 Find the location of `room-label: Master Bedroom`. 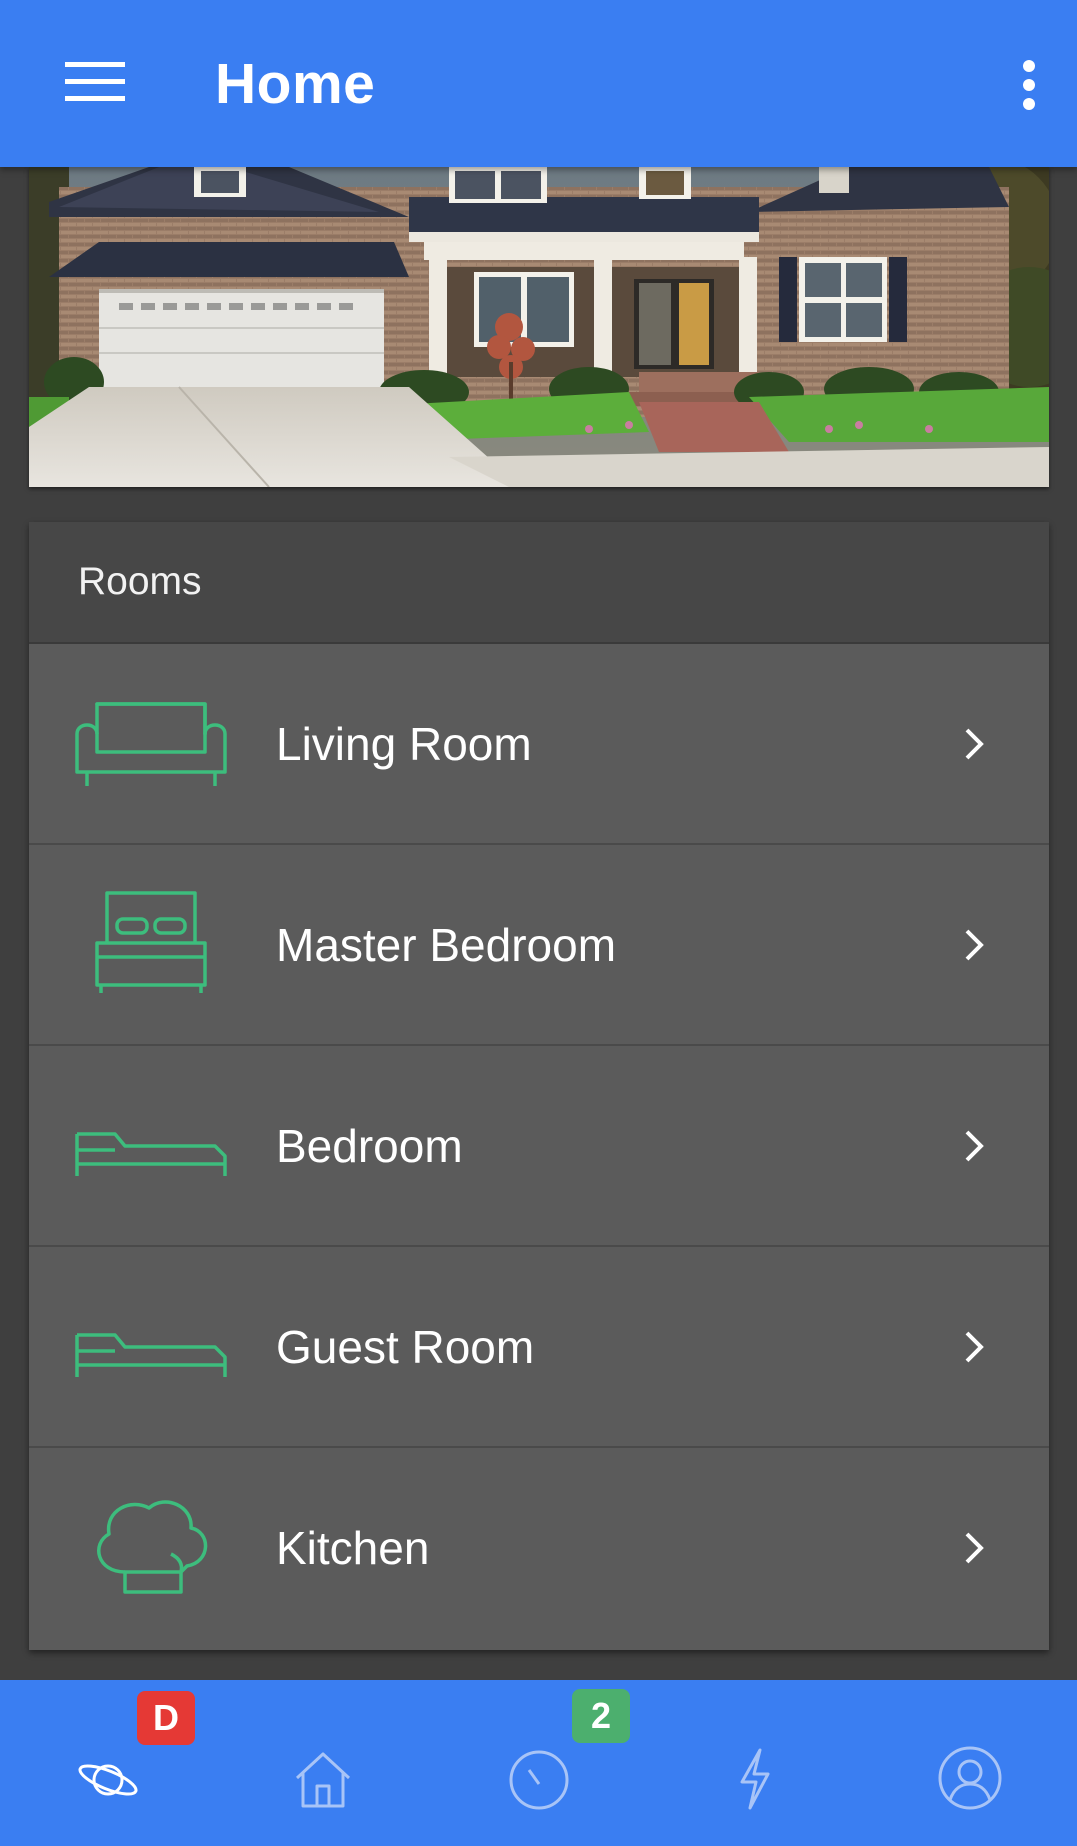

room-label: Master Bedroom is located at coordinates (446, 945).